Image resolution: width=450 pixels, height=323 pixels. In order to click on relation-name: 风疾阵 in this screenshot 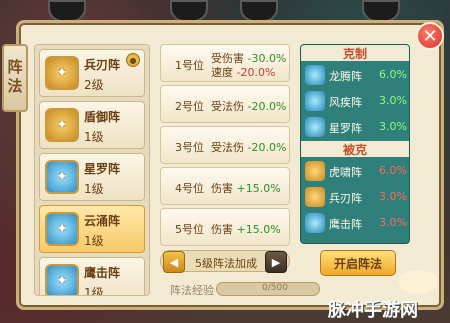, I will do `click(345, 102)`.